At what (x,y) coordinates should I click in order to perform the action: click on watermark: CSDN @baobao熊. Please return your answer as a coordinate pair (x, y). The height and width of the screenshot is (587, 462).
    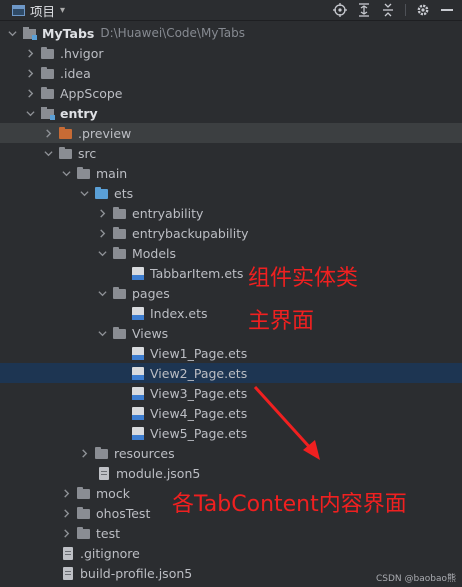
    Looking at the image, I should click on (416, 579).